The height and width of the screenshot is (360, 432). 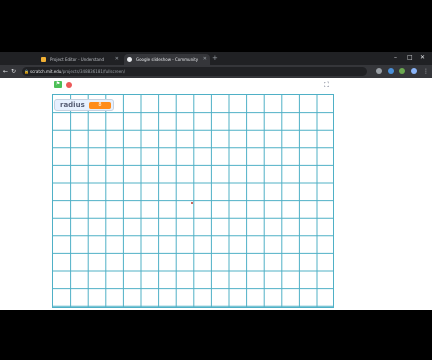 I want to click on lock-icon: 🔒, so click(x=26, y=71).